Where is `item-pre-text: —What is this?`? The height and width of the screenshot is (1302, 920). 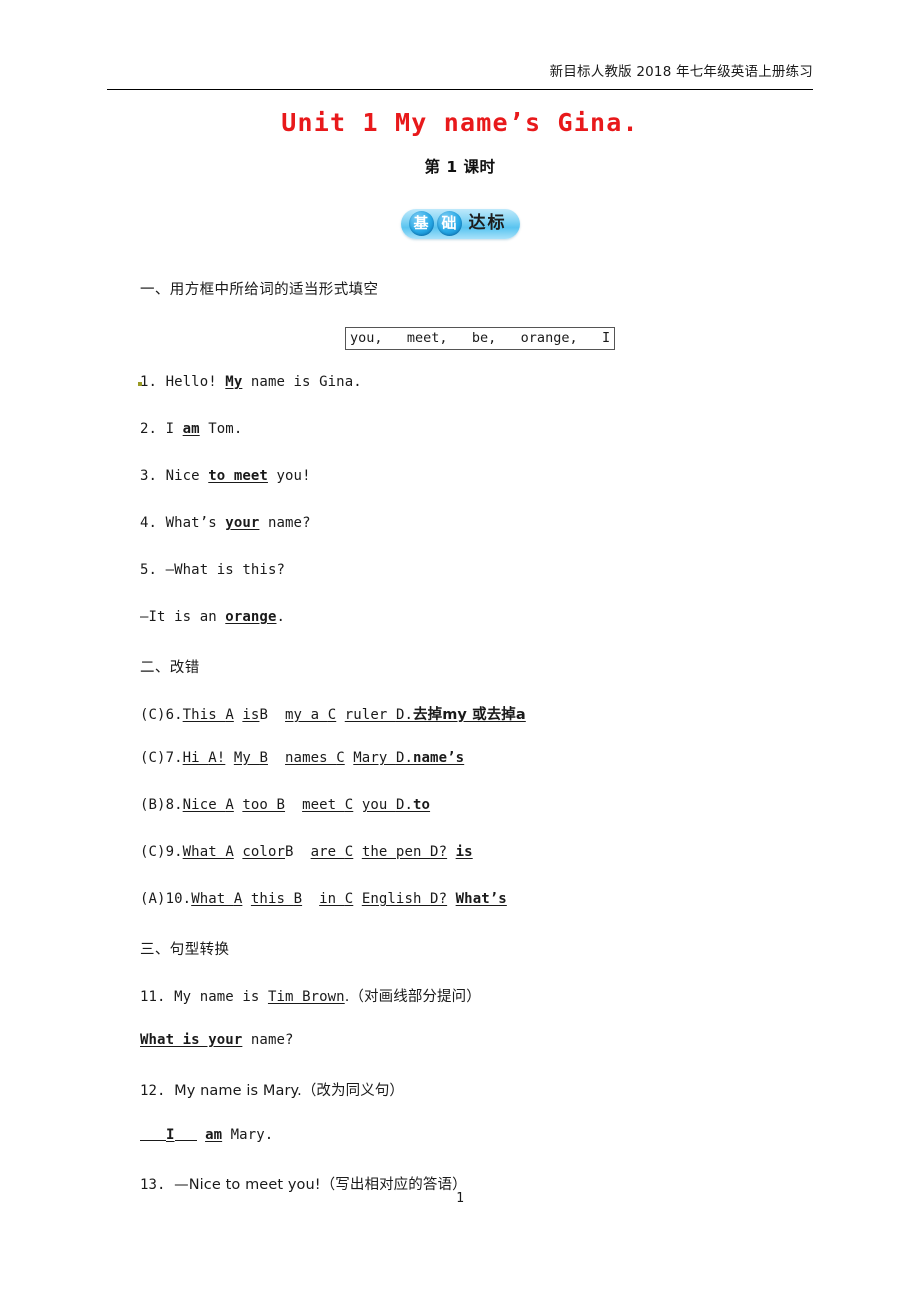
item-pre-text: —What is this? is located at coordinates (225, 570).